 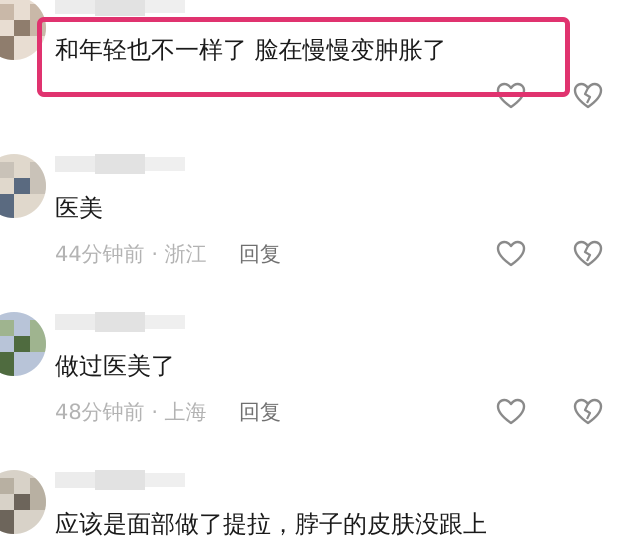 What do you see at coordinates (79, 208) in the screenshot?
I see `comment-text: 医美` at bounding box center [79, 208].